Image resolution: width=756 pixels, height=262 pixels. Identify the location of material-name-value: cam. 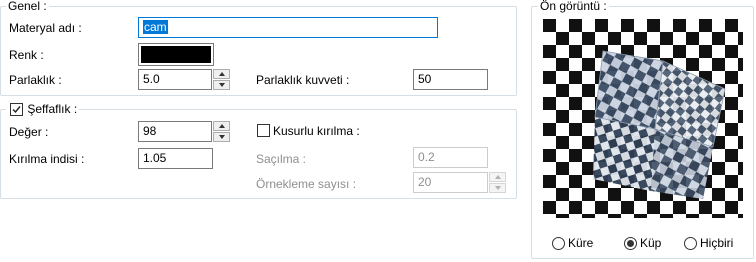
(155, 27).